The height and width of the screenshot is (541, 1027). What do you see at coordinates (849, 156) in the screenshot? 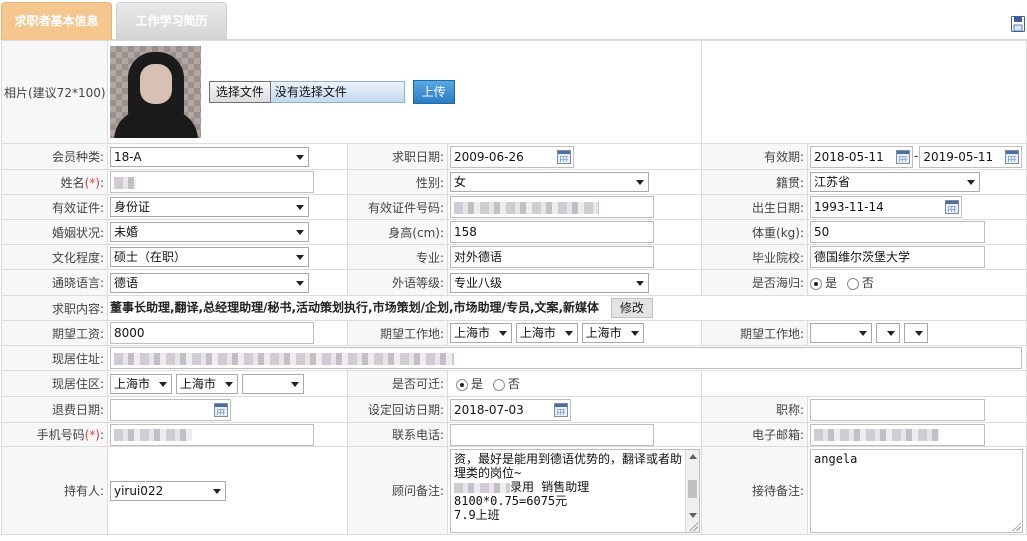
I see `valid-from-value: 2018-05-11` at bounding box center [849, 156].